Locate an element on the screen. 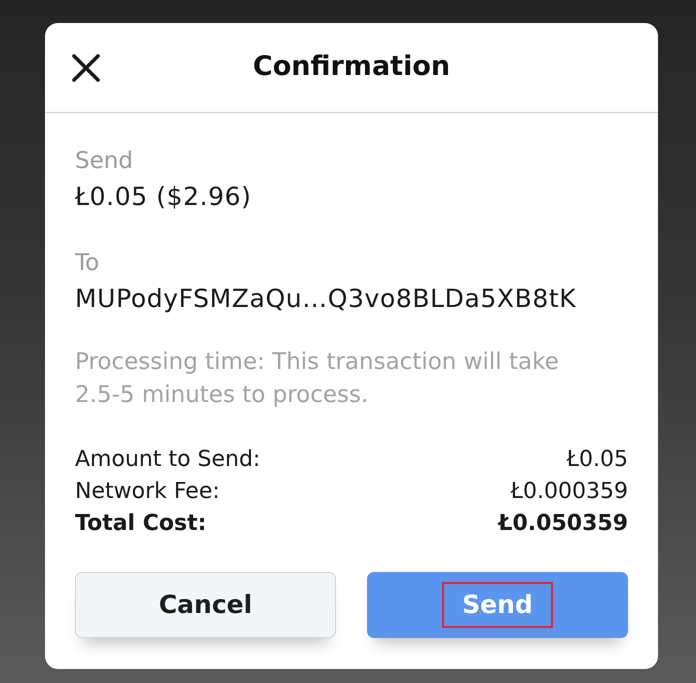  cancel-button: Cancel is located at coordinates (205, 605).